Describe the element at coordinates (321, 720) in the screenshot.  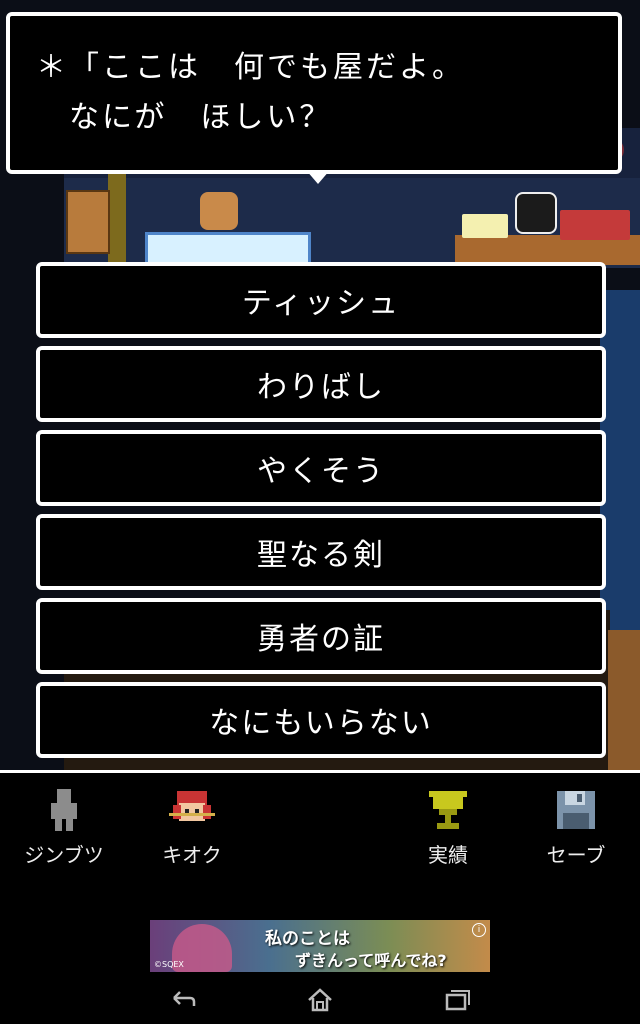
I see `option-nothing-button: なにもいらない` at that location.